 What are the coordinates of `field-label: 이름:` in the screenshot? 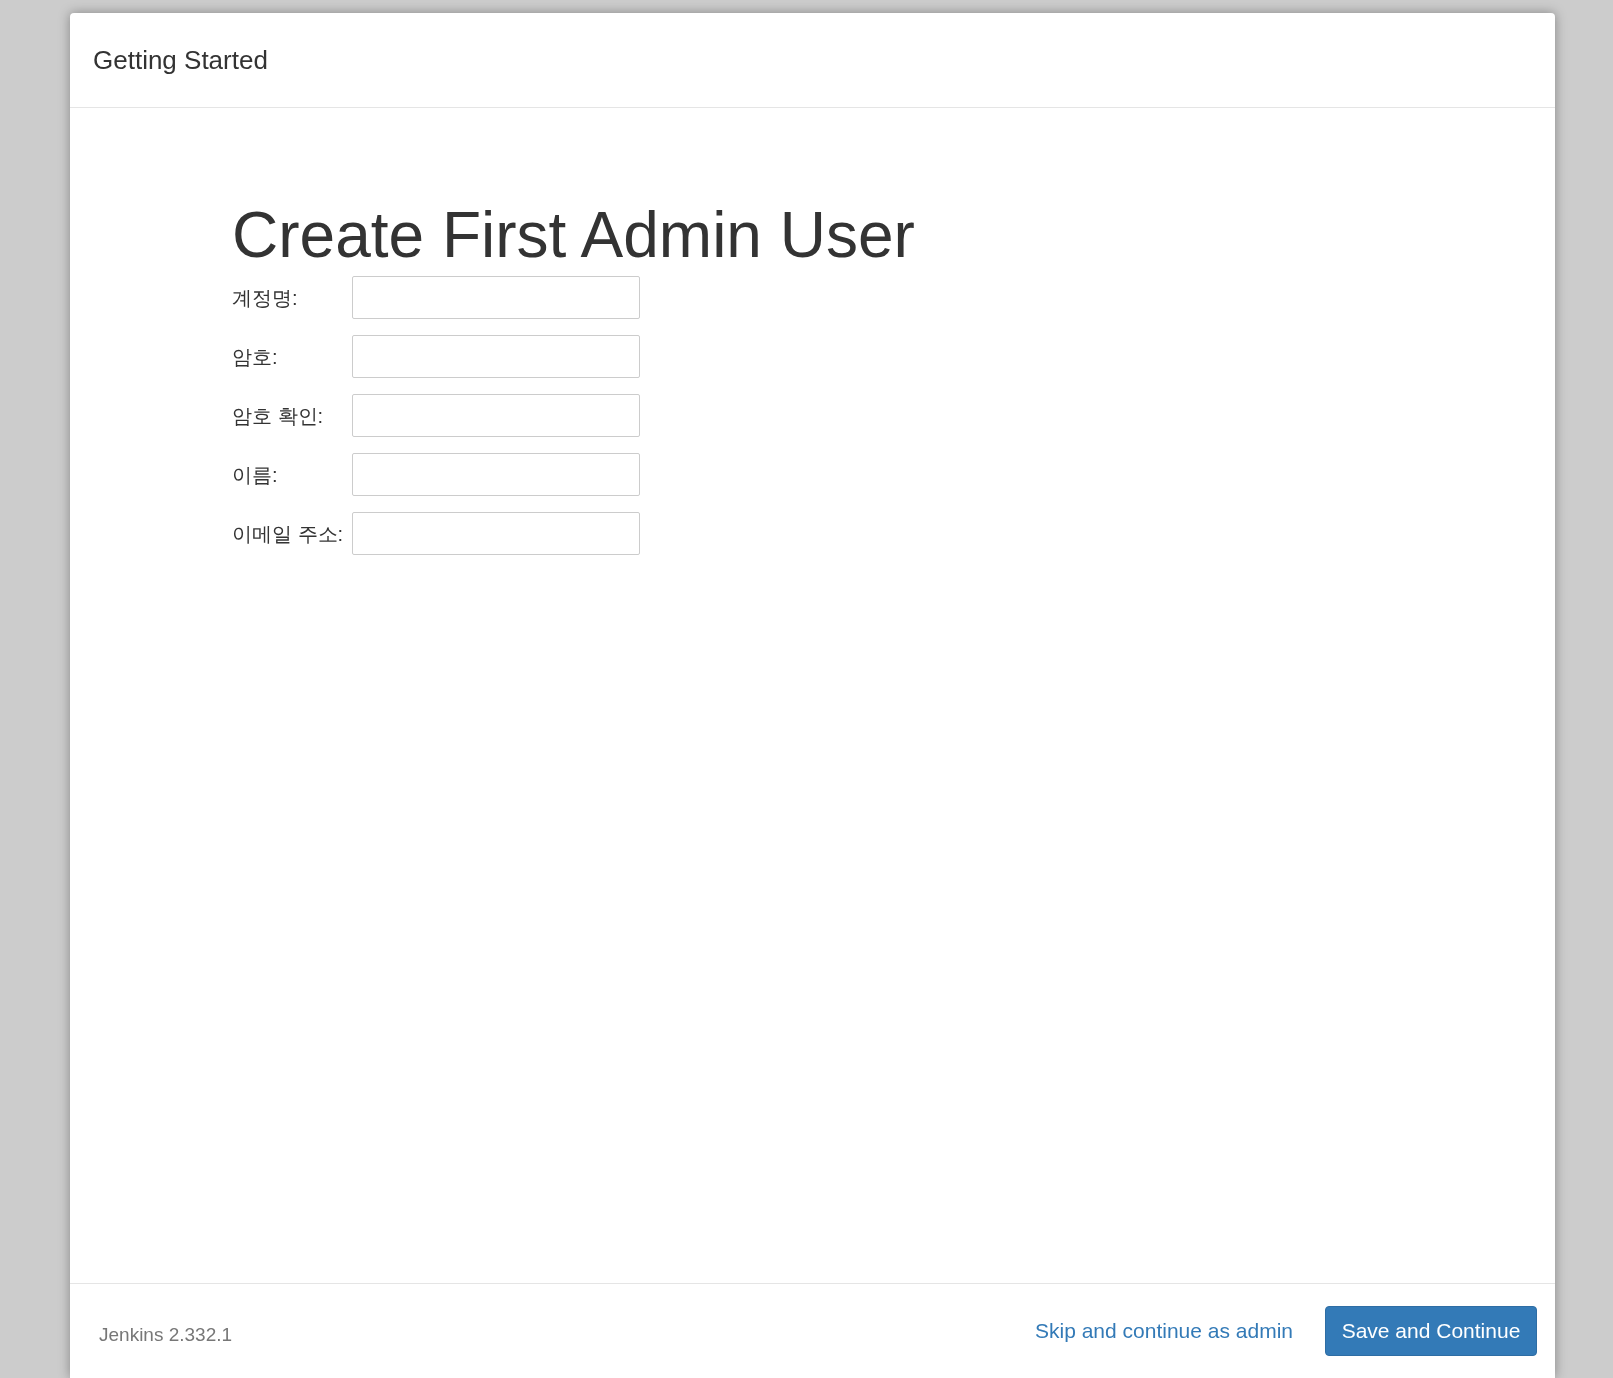 It's located at (255, 475).